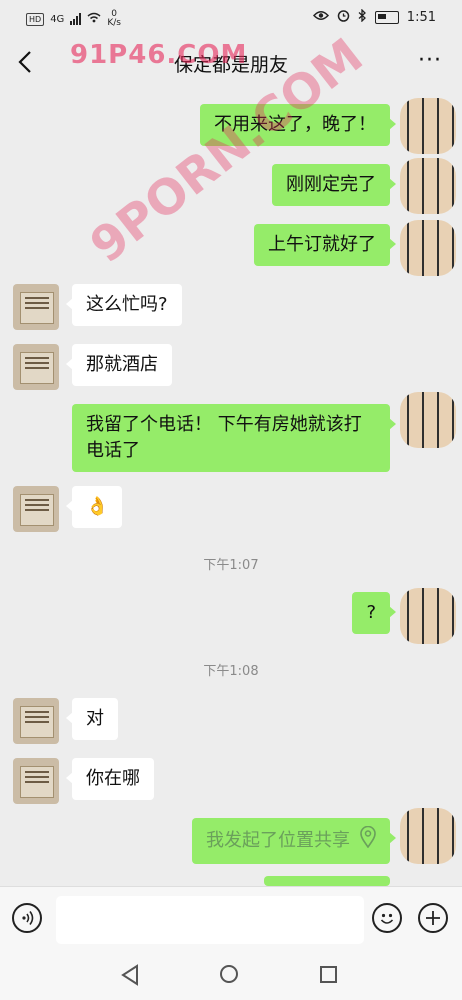 Image resolution: width=462 pixels, height=1000 pixels. I want to click on input-bar, so click(231, 918).